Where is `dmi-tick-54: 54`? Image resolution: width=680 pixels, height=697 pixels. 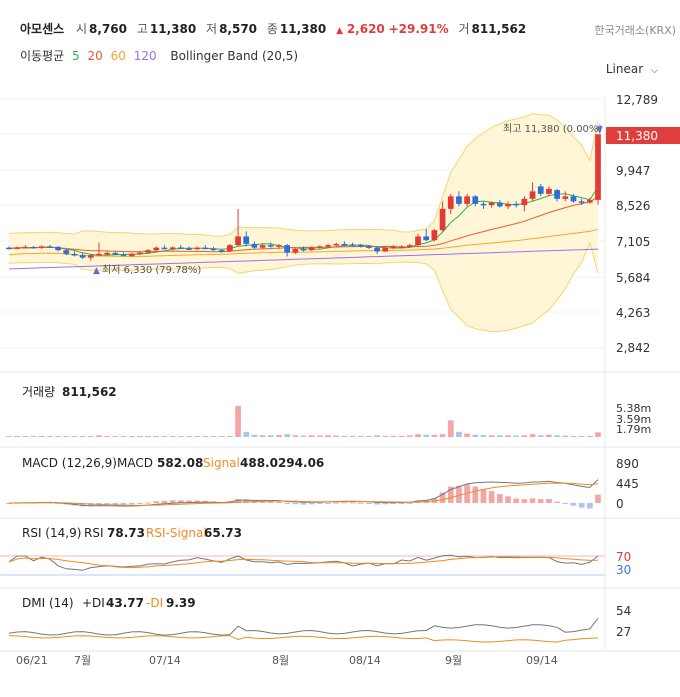
dmi-tick-54: 54 is located at coordinates (623, 611).